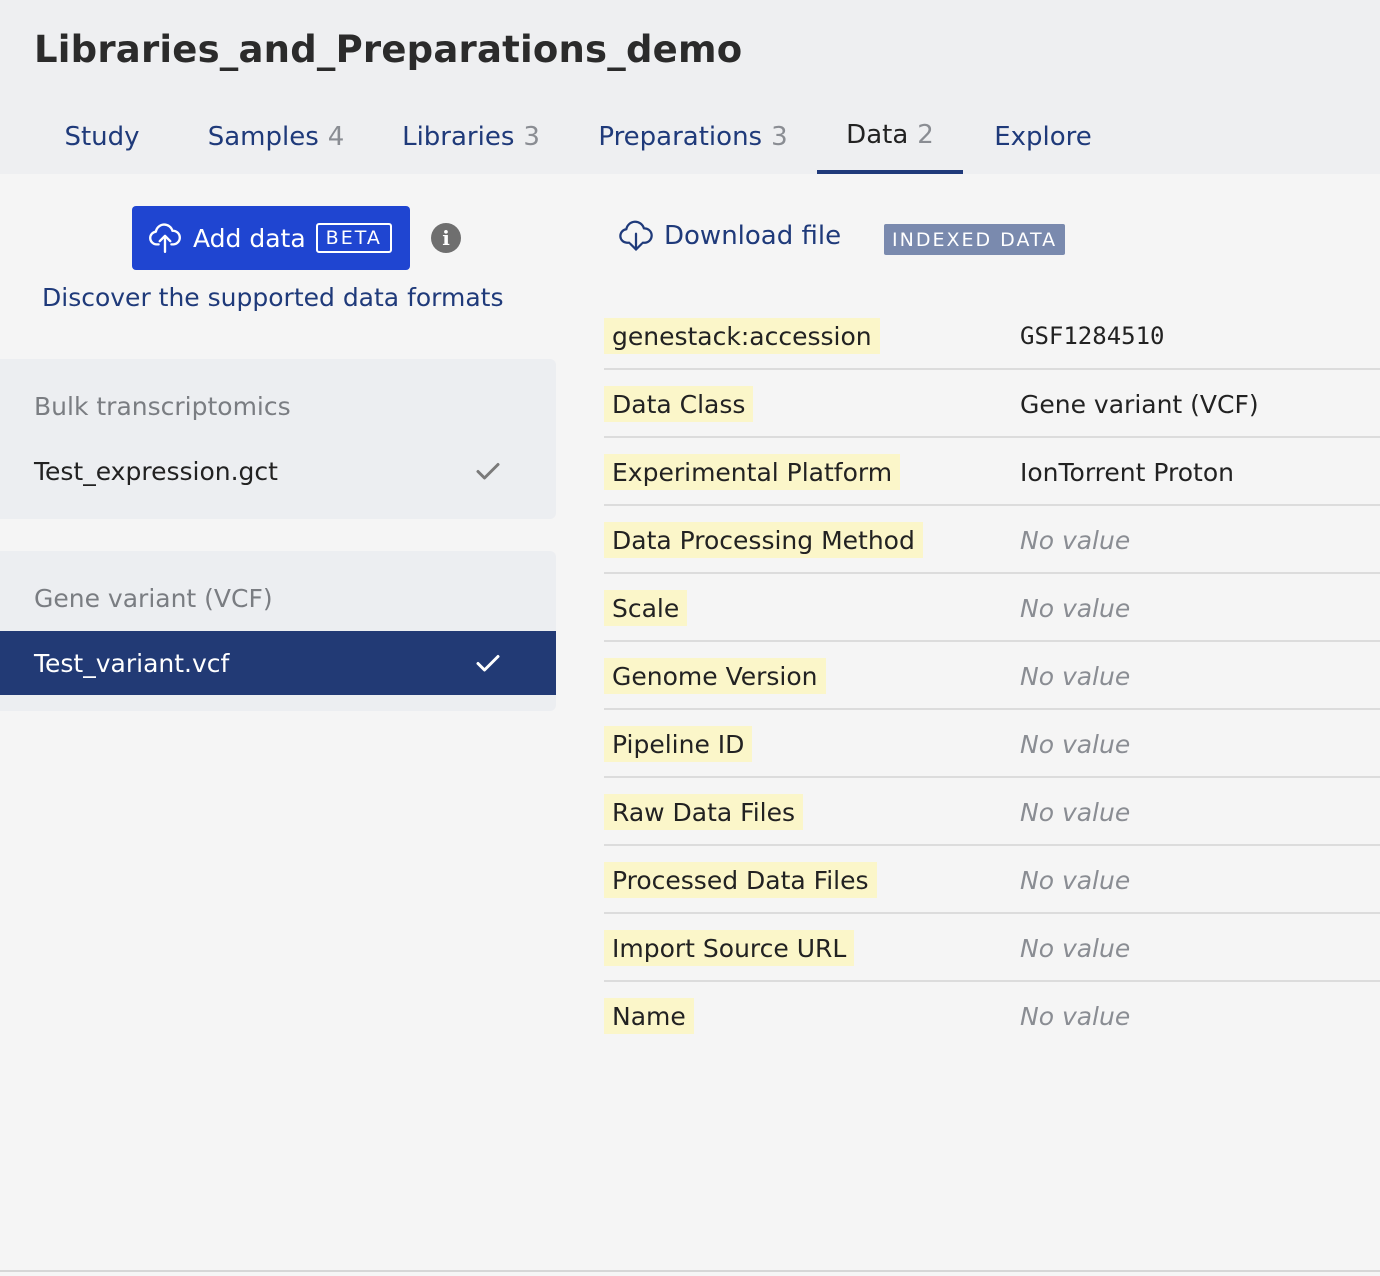 The height and width of the screenshot is (1276, 1380). I want to click on metadata-key: Data Processing Method, so click(763, 540).